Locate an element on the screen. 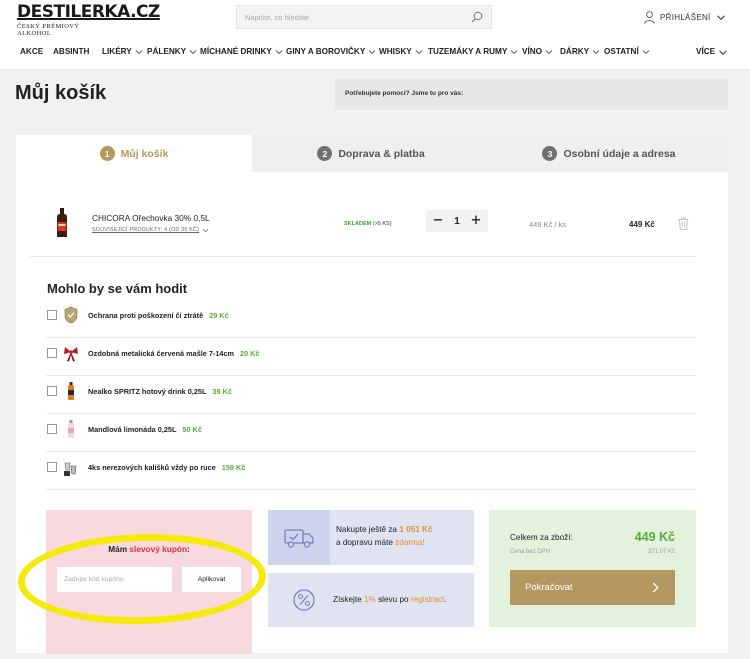  suggestion-price: 20 Kč is located at coordinates (250, 353).